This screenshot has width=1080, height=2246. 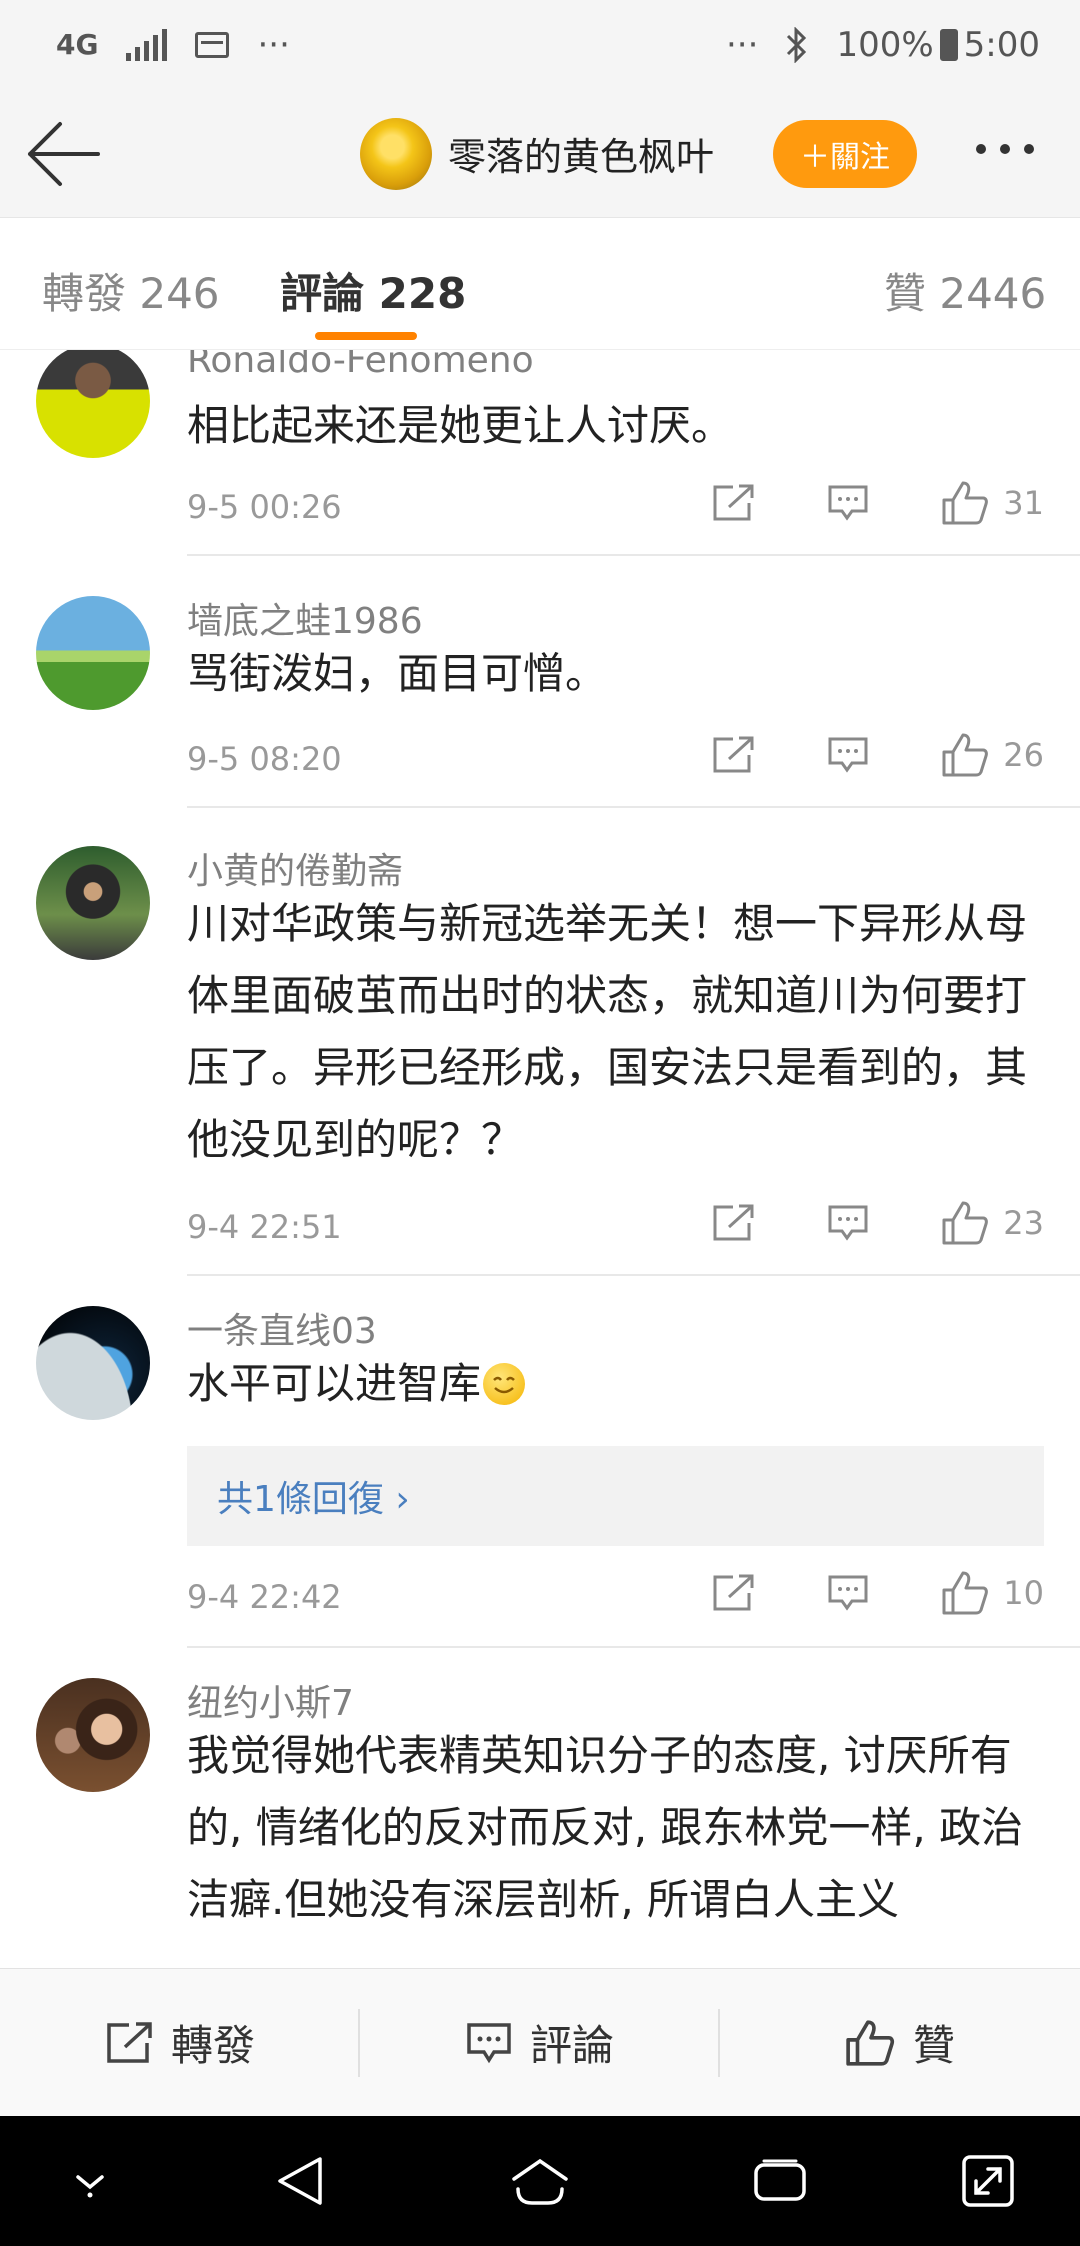 I want to click on repost-button: 轉發, so click(x=180, y=2042).